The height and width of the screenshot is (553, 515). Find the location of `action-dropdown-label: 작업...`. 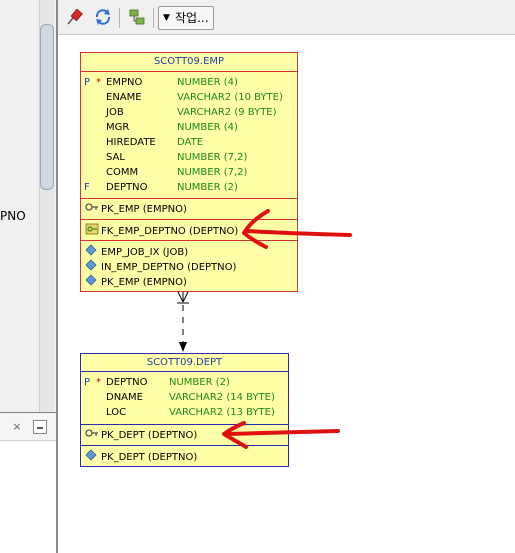

action-dropdown-label: 작업... is located at coordinates (192, 18).